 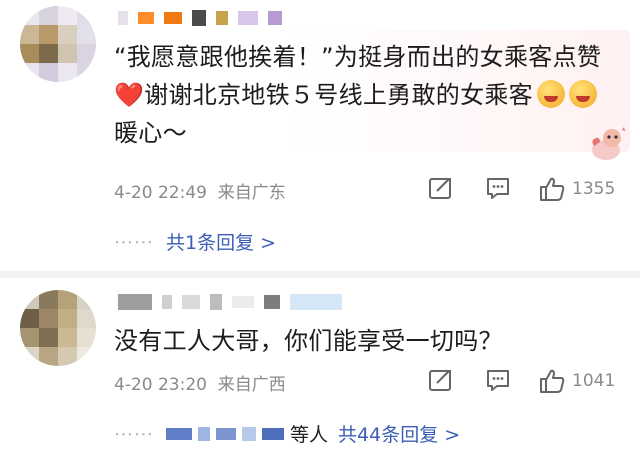 What do you see at coordinates (320, 274) in the screenshot?
I see `comment-divider` at bounding box center [320, 274].